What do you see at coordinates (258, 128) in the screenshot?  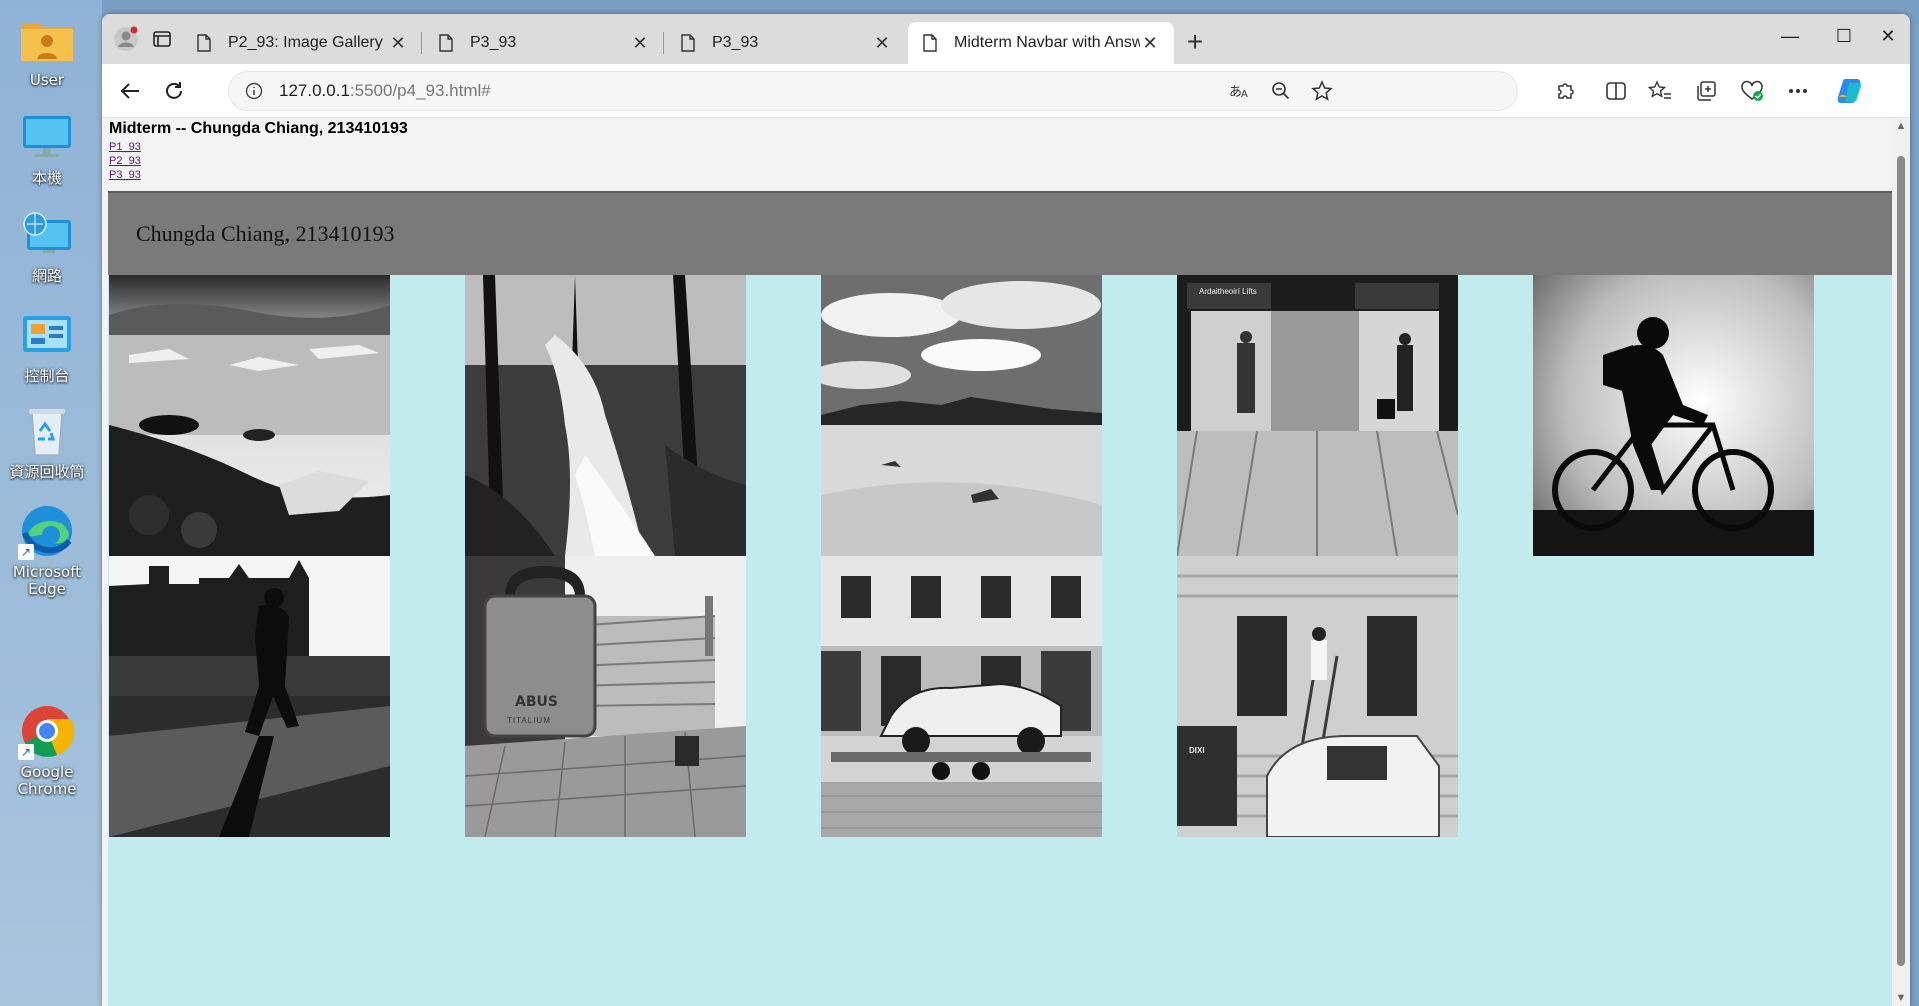 I see `page-heading: Midterm -- Chungda Chiang, 213410193` at bounding box center [258, 128].